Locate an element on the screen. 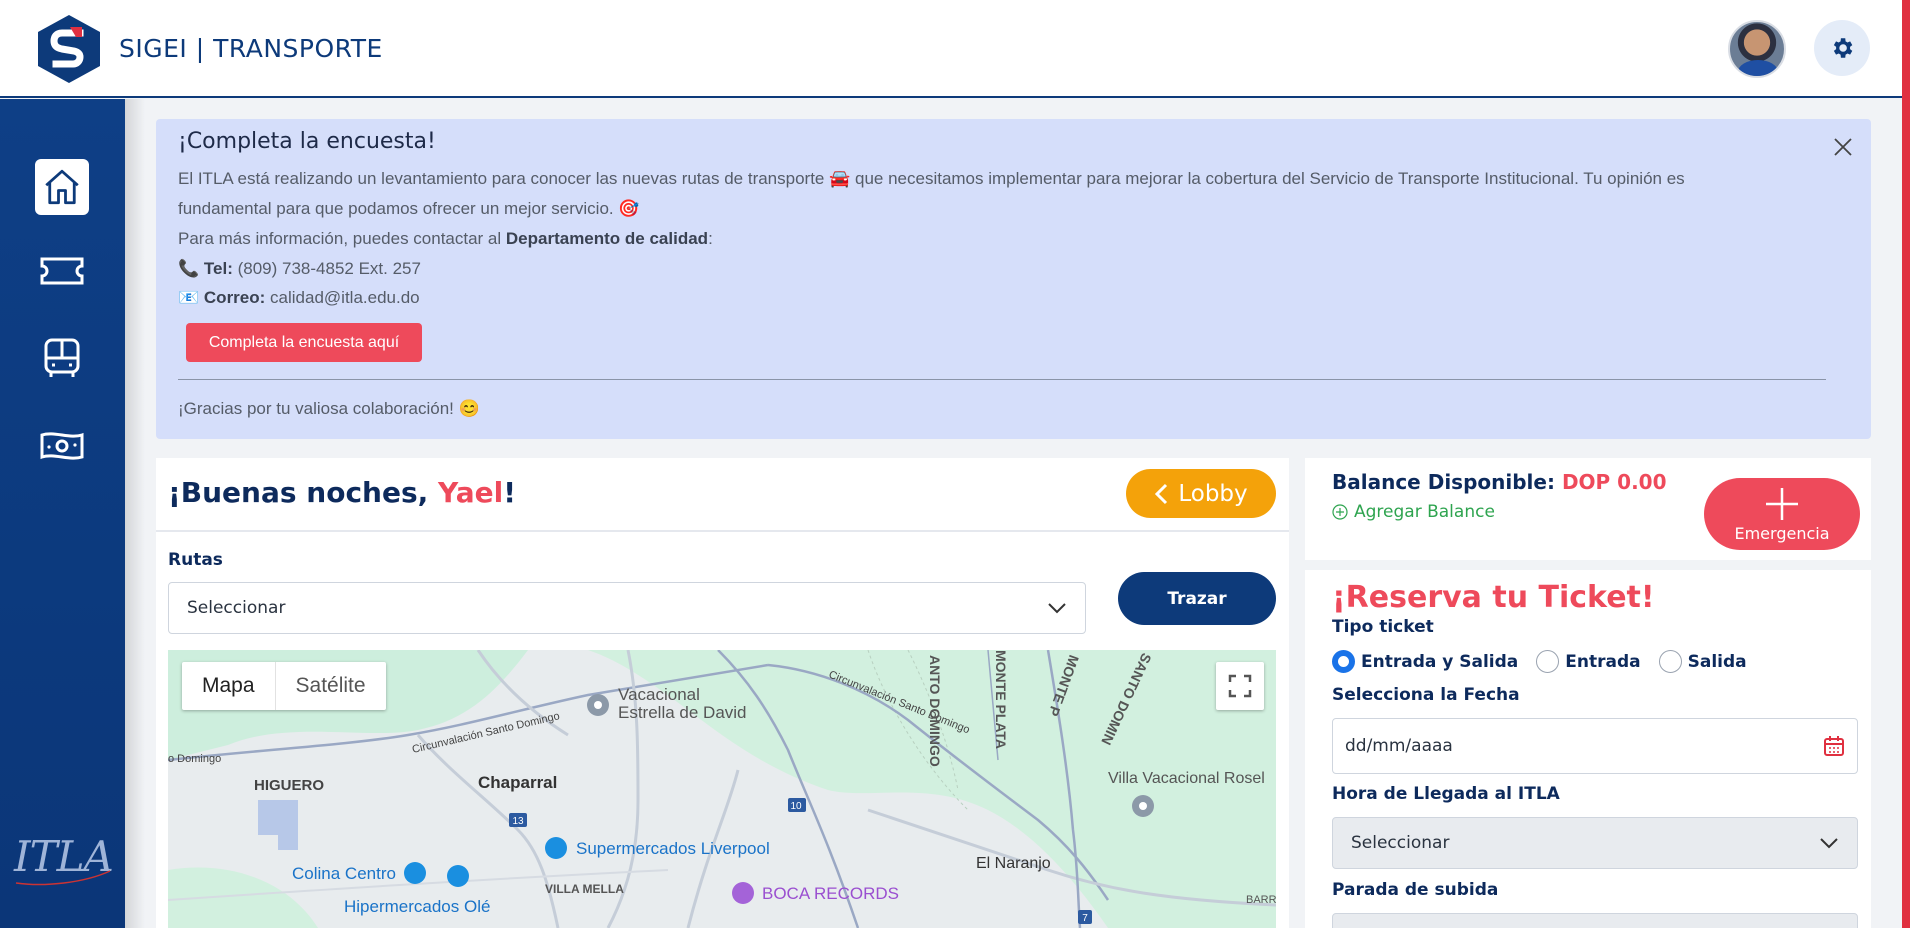 This screenshot has height=928, width=1910. map-label-hiper: Hipermercados Olé is located at coordinates (417, 906).